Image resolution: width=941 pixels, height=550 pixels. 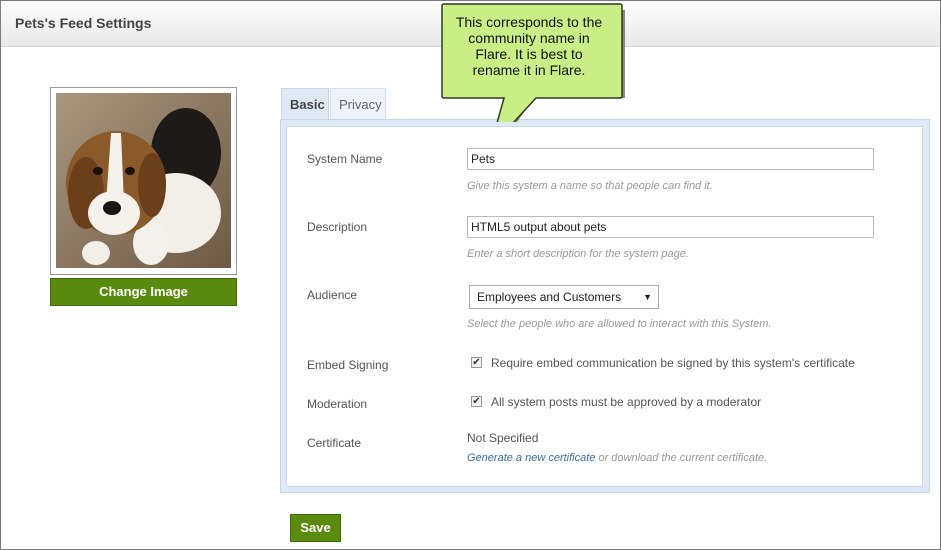 What do you see at coordinates (143, 292) in the screenshot?
I see `change-image-button: Change Image` at bounding box center [143, 292].